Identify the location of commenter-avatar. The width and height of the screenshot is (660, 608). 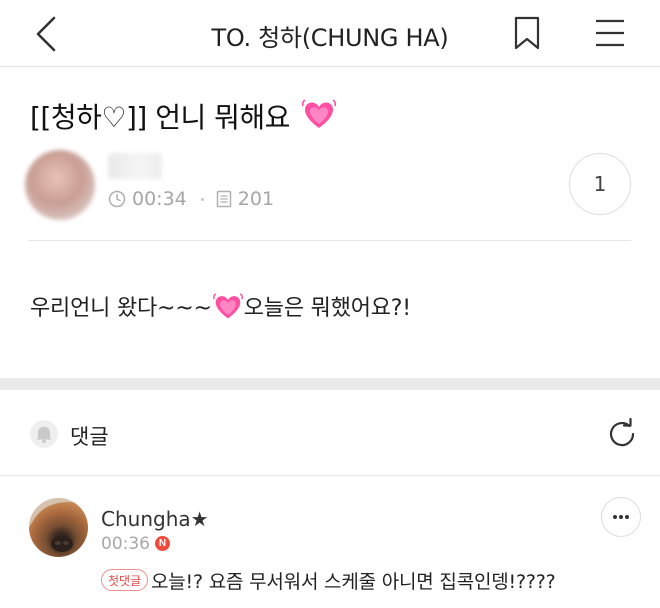
(58, 527).